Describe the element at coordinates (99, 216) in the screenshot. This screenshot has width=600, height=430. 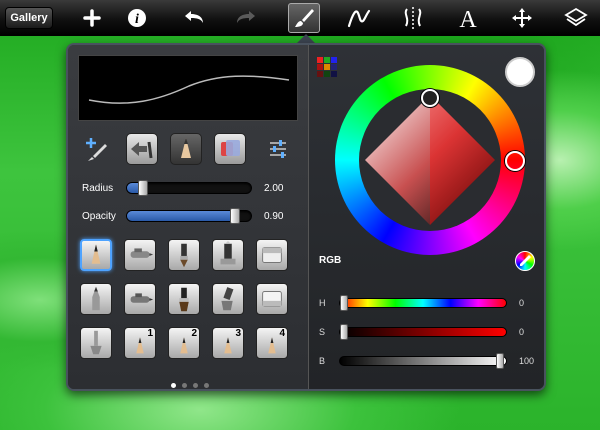
I see `opacity-label: Opacity` at that location.